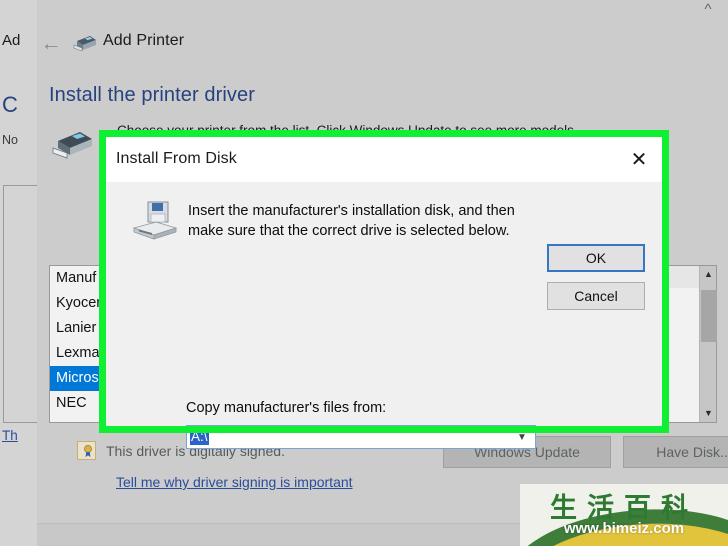 Image resolution: width=728 pixels, height=546 pixels. Describe the element at coordinates (624, 515) in the screenshot. I see `watermark: 生活百科 www.bimeiz.com` at that location.